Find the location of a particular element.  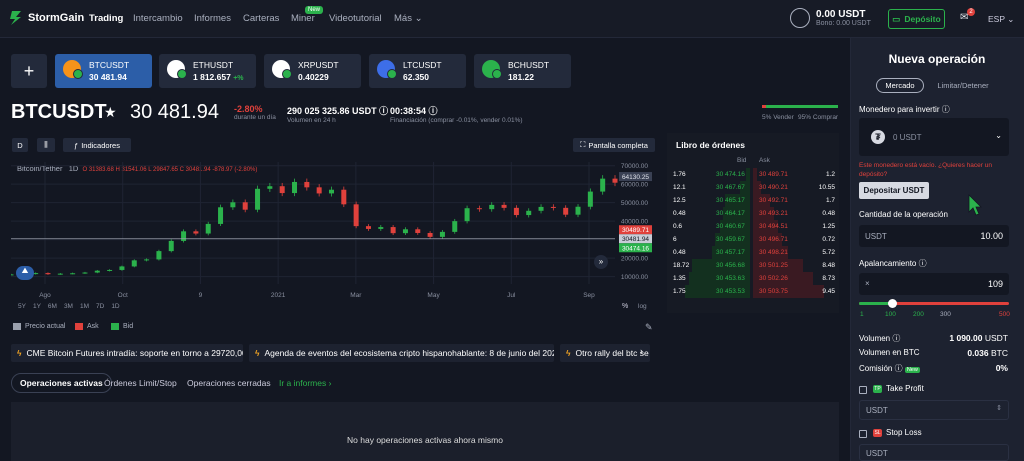

logo: StormGain is located at coordinates (47, 18).